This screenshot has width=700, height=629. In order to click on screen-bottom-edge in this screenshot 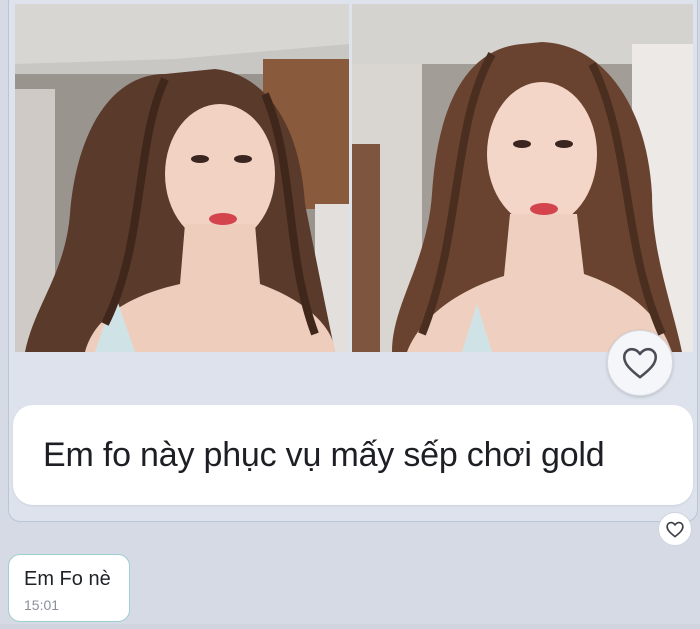, I will do `click(350, 626)`.